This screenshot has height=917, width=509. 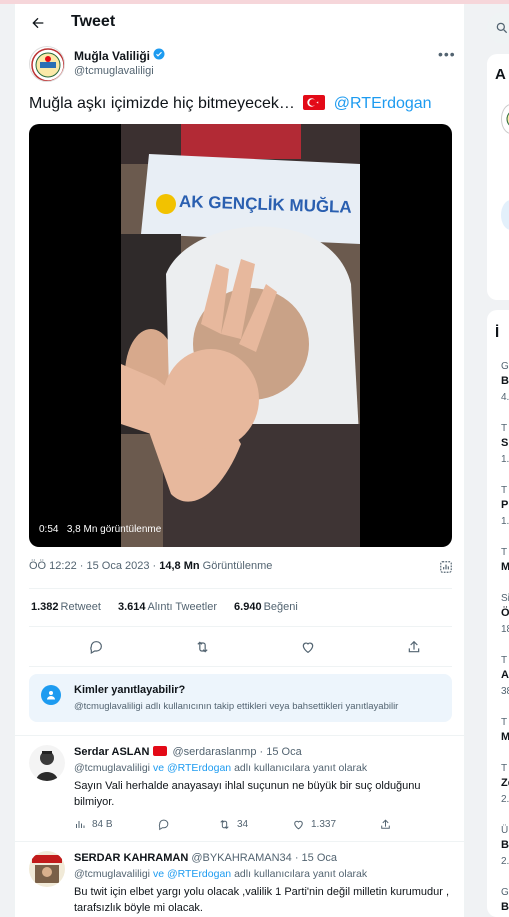 I want to click on trend-count: 4., so click(x=505, y=397).